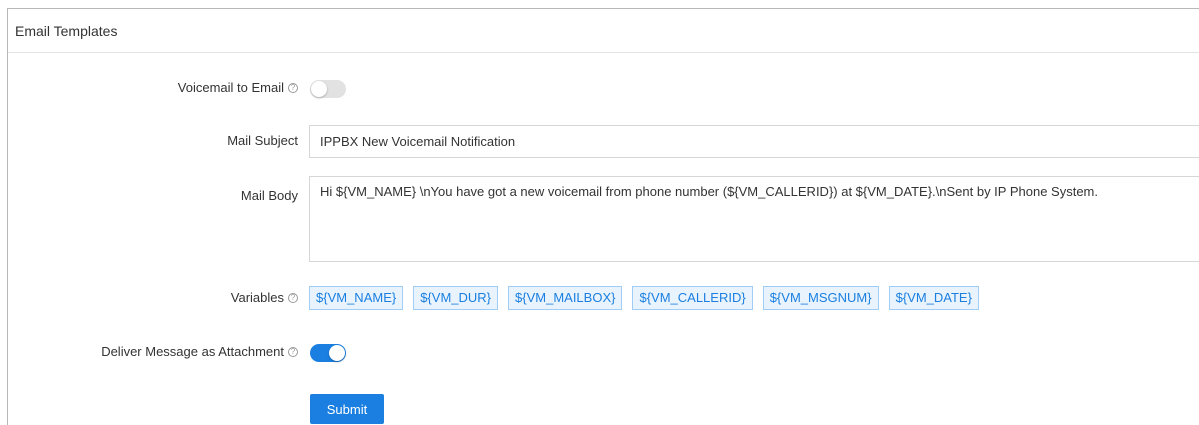 Image resolution: width=1199 pixels, height=425 pixels. I want to click on variable-tag-vm-date: ${VM_DATE}, so click(933, 298).